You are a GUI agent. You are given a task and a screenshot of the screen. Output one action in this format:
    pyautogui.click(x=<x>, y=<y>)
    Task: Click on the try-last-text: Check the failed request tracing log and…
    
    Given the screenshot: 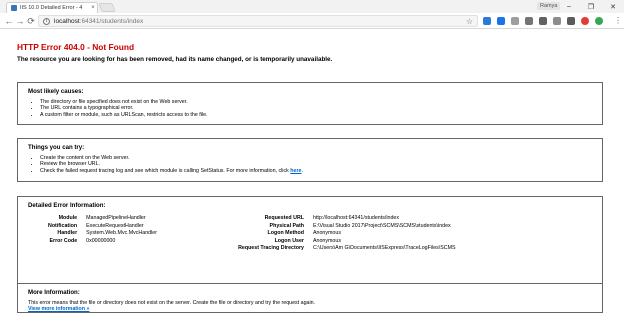 What is the action you would take?
    pyautogui.click(x=165, y=170)
    